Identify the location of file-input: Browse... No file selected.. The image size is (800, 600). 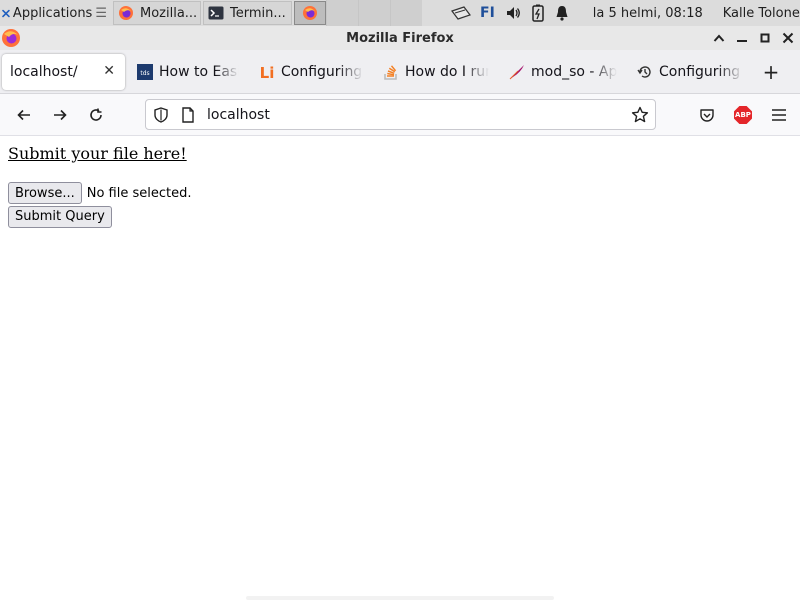
(99, 193).